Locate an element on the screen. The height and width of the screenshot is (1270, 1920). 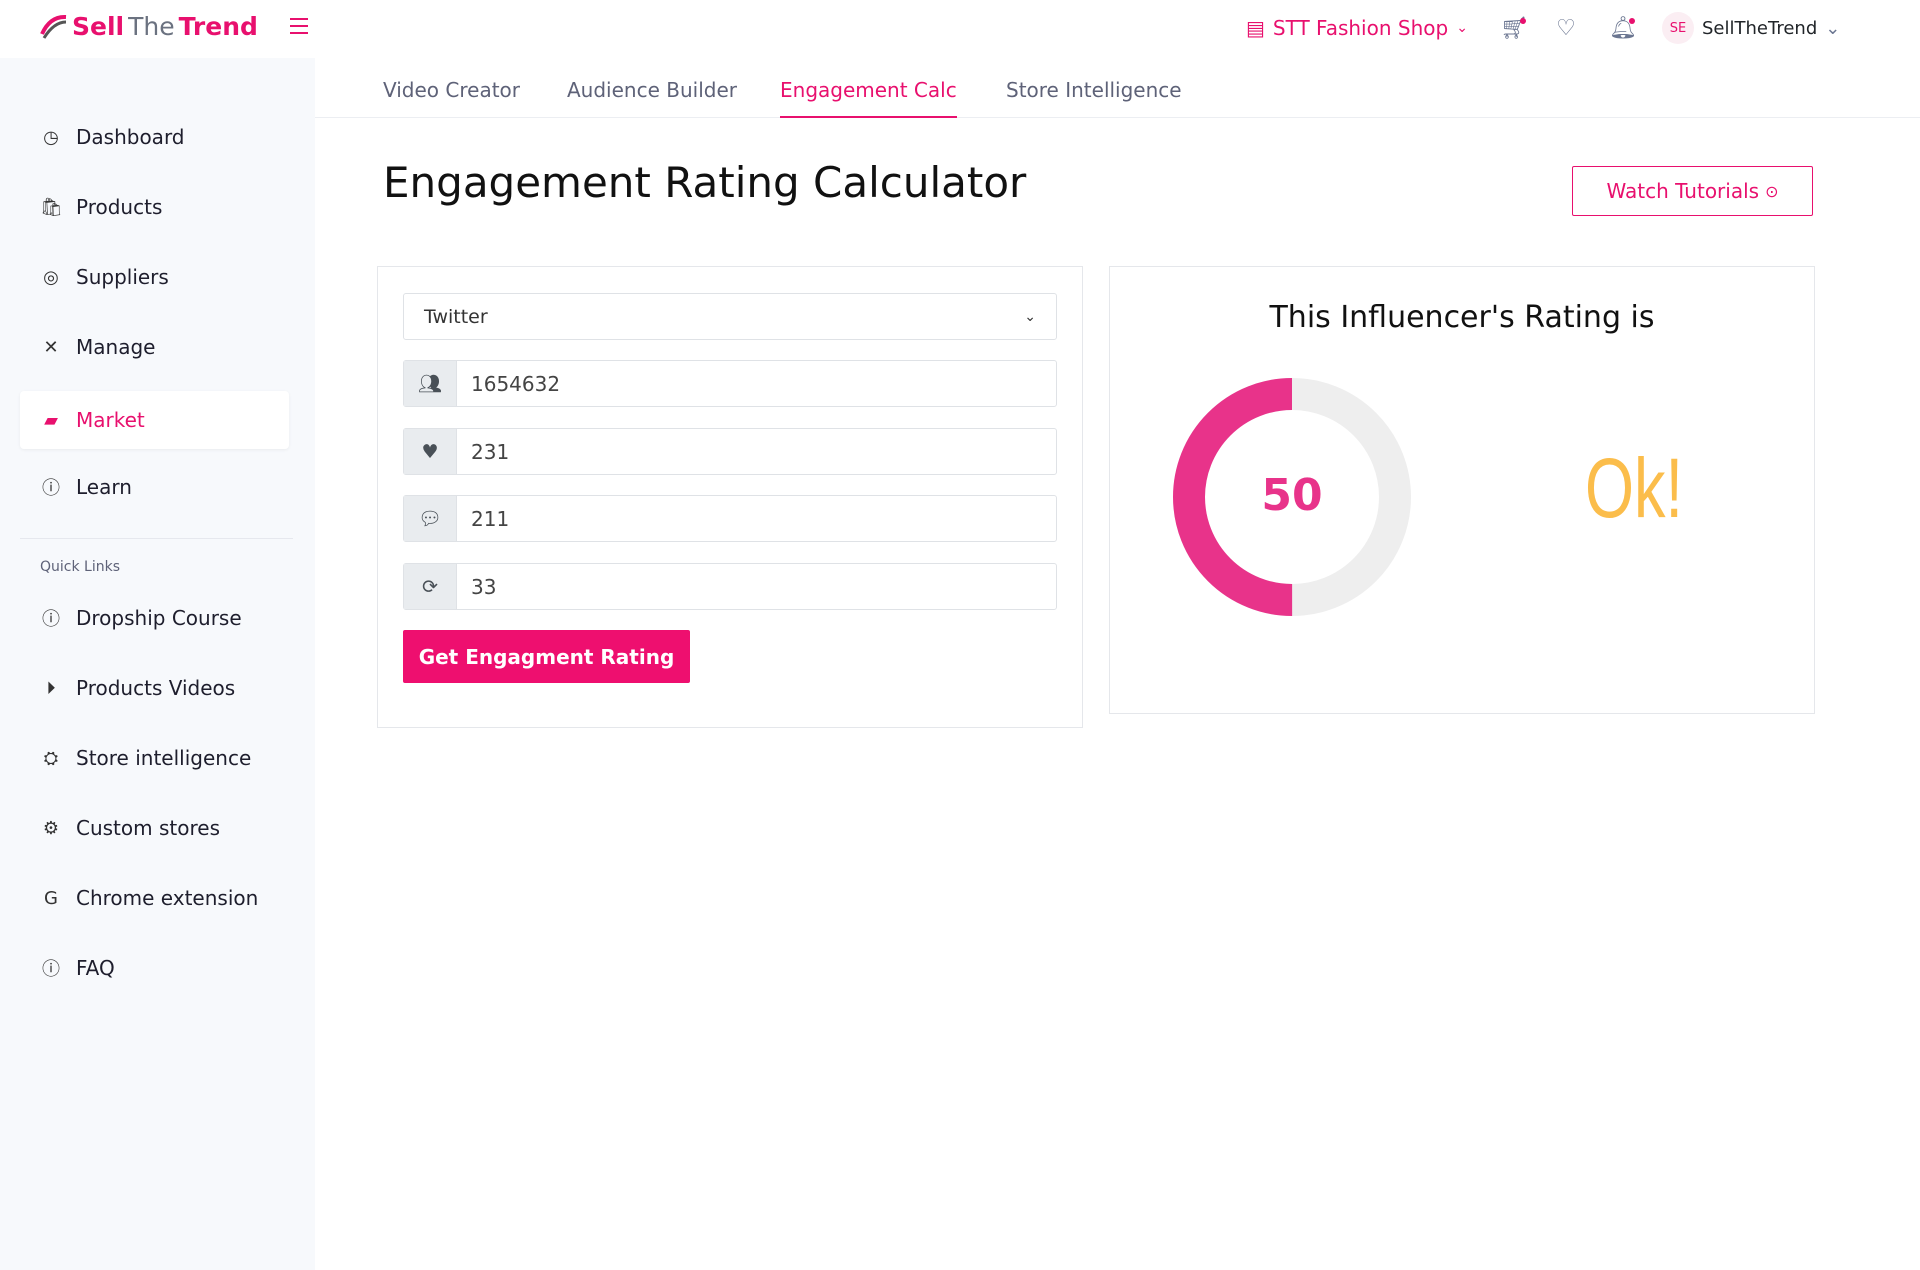
rating-verdict: Ok! is located at coordinates (1634, 488).